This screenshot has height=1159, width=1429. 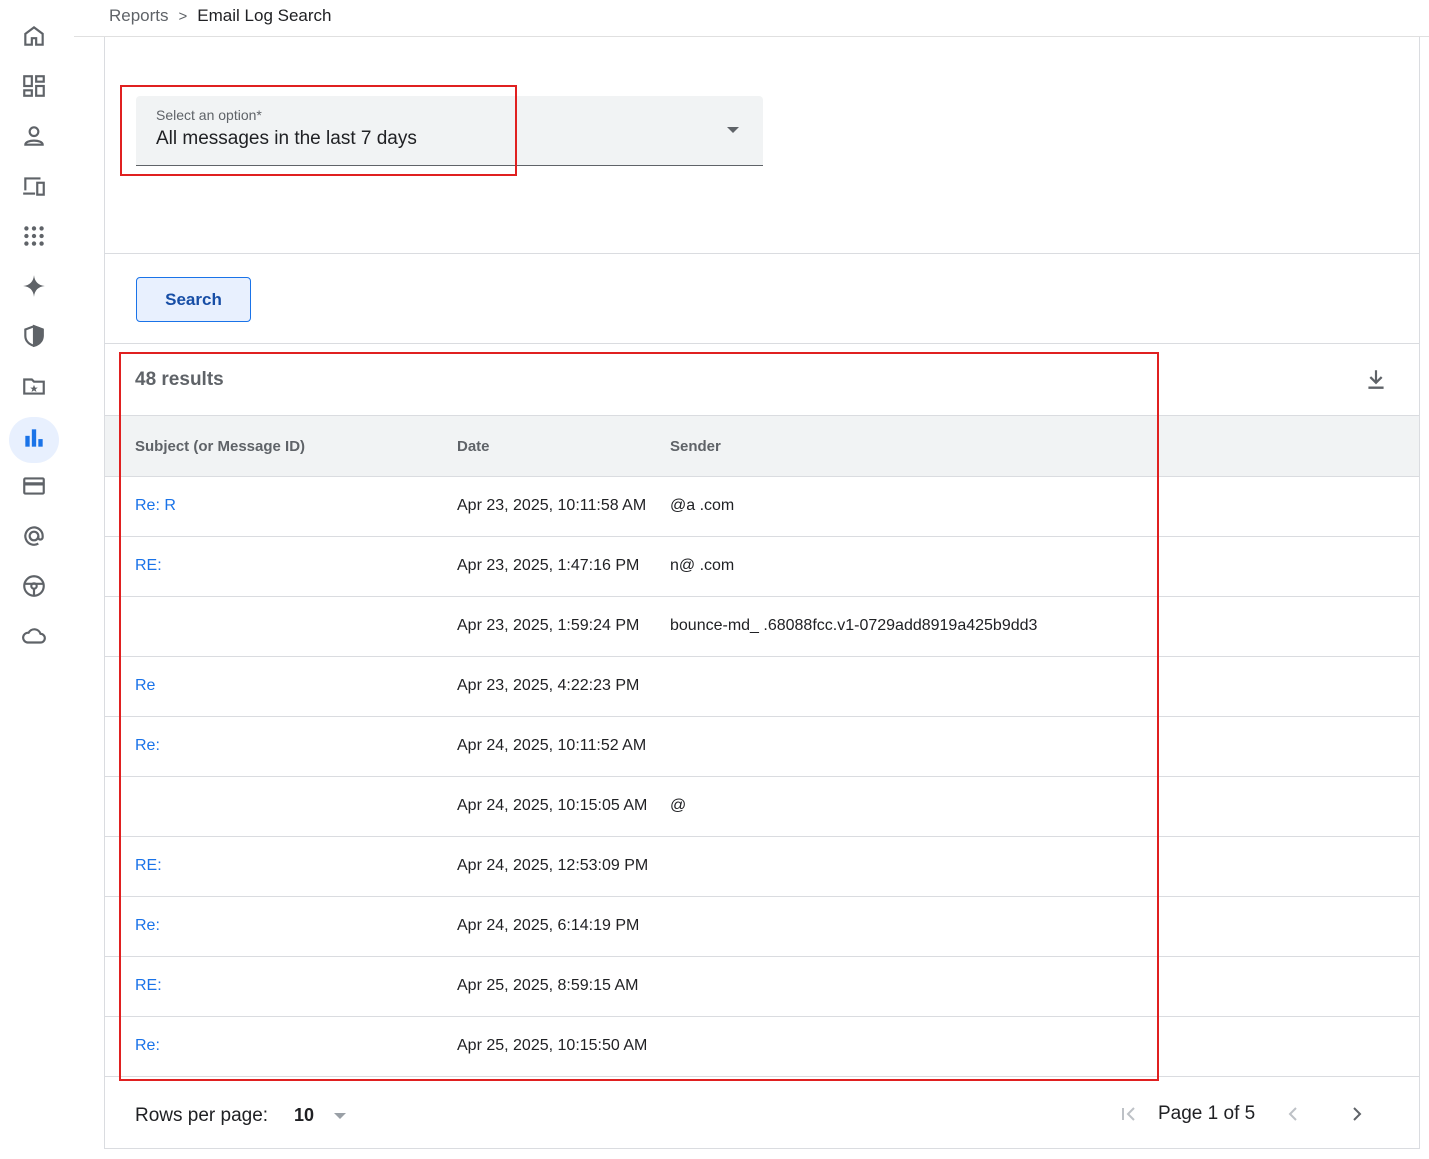 What do you see at coordinates (285, 686) in the screenshot?
I see `subject-link: Re` at bounding box center [285, 686].